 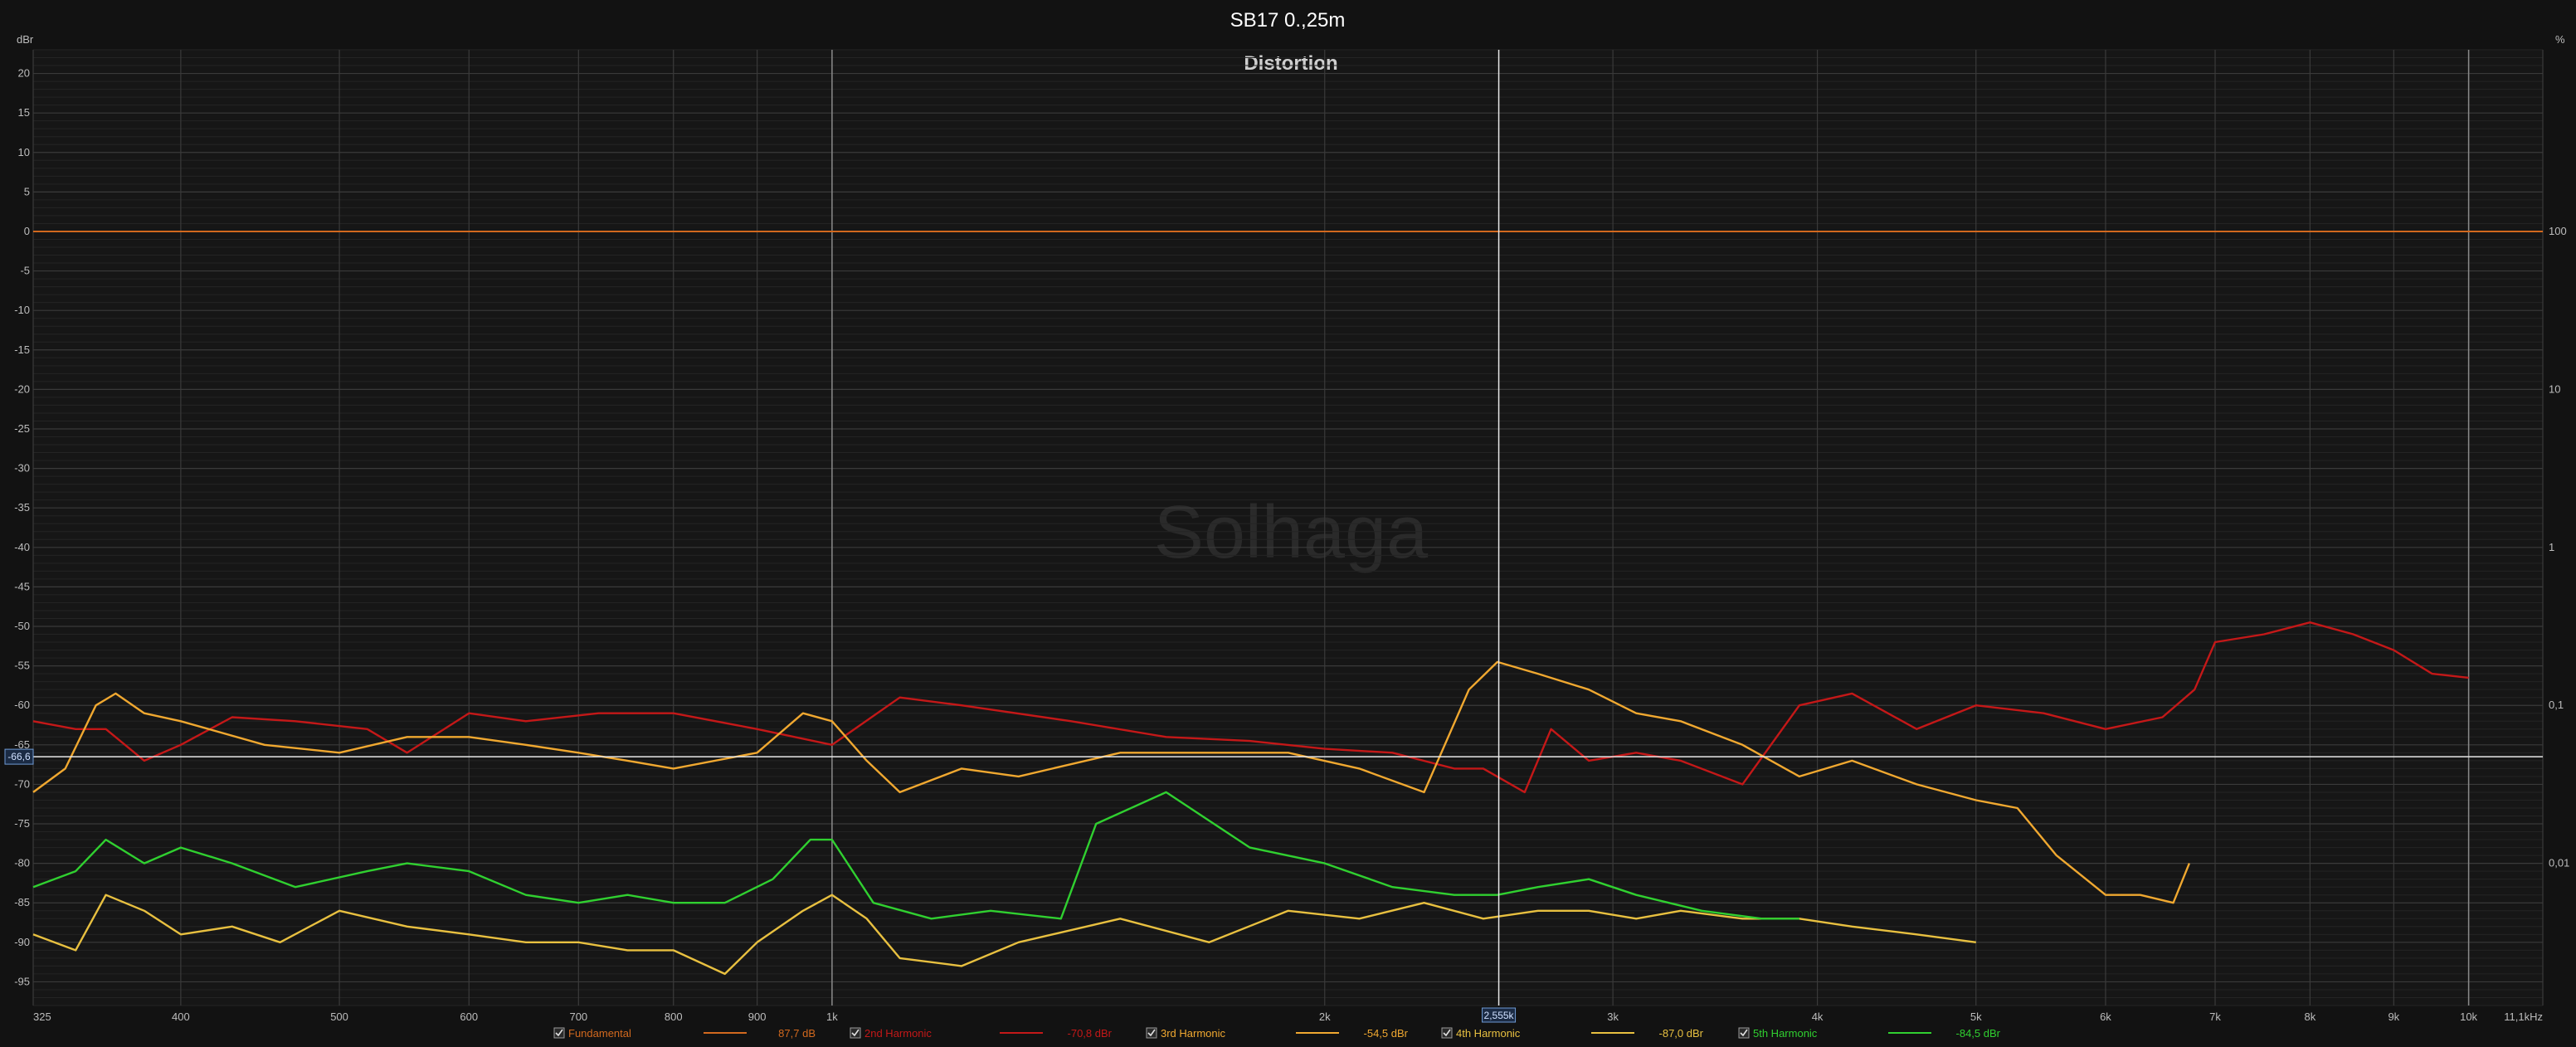 What do you see at coordinates (2468, 1016) in the screenshot?
I see `x-tick-label: 10k` at bounding box center [2468, 1016].